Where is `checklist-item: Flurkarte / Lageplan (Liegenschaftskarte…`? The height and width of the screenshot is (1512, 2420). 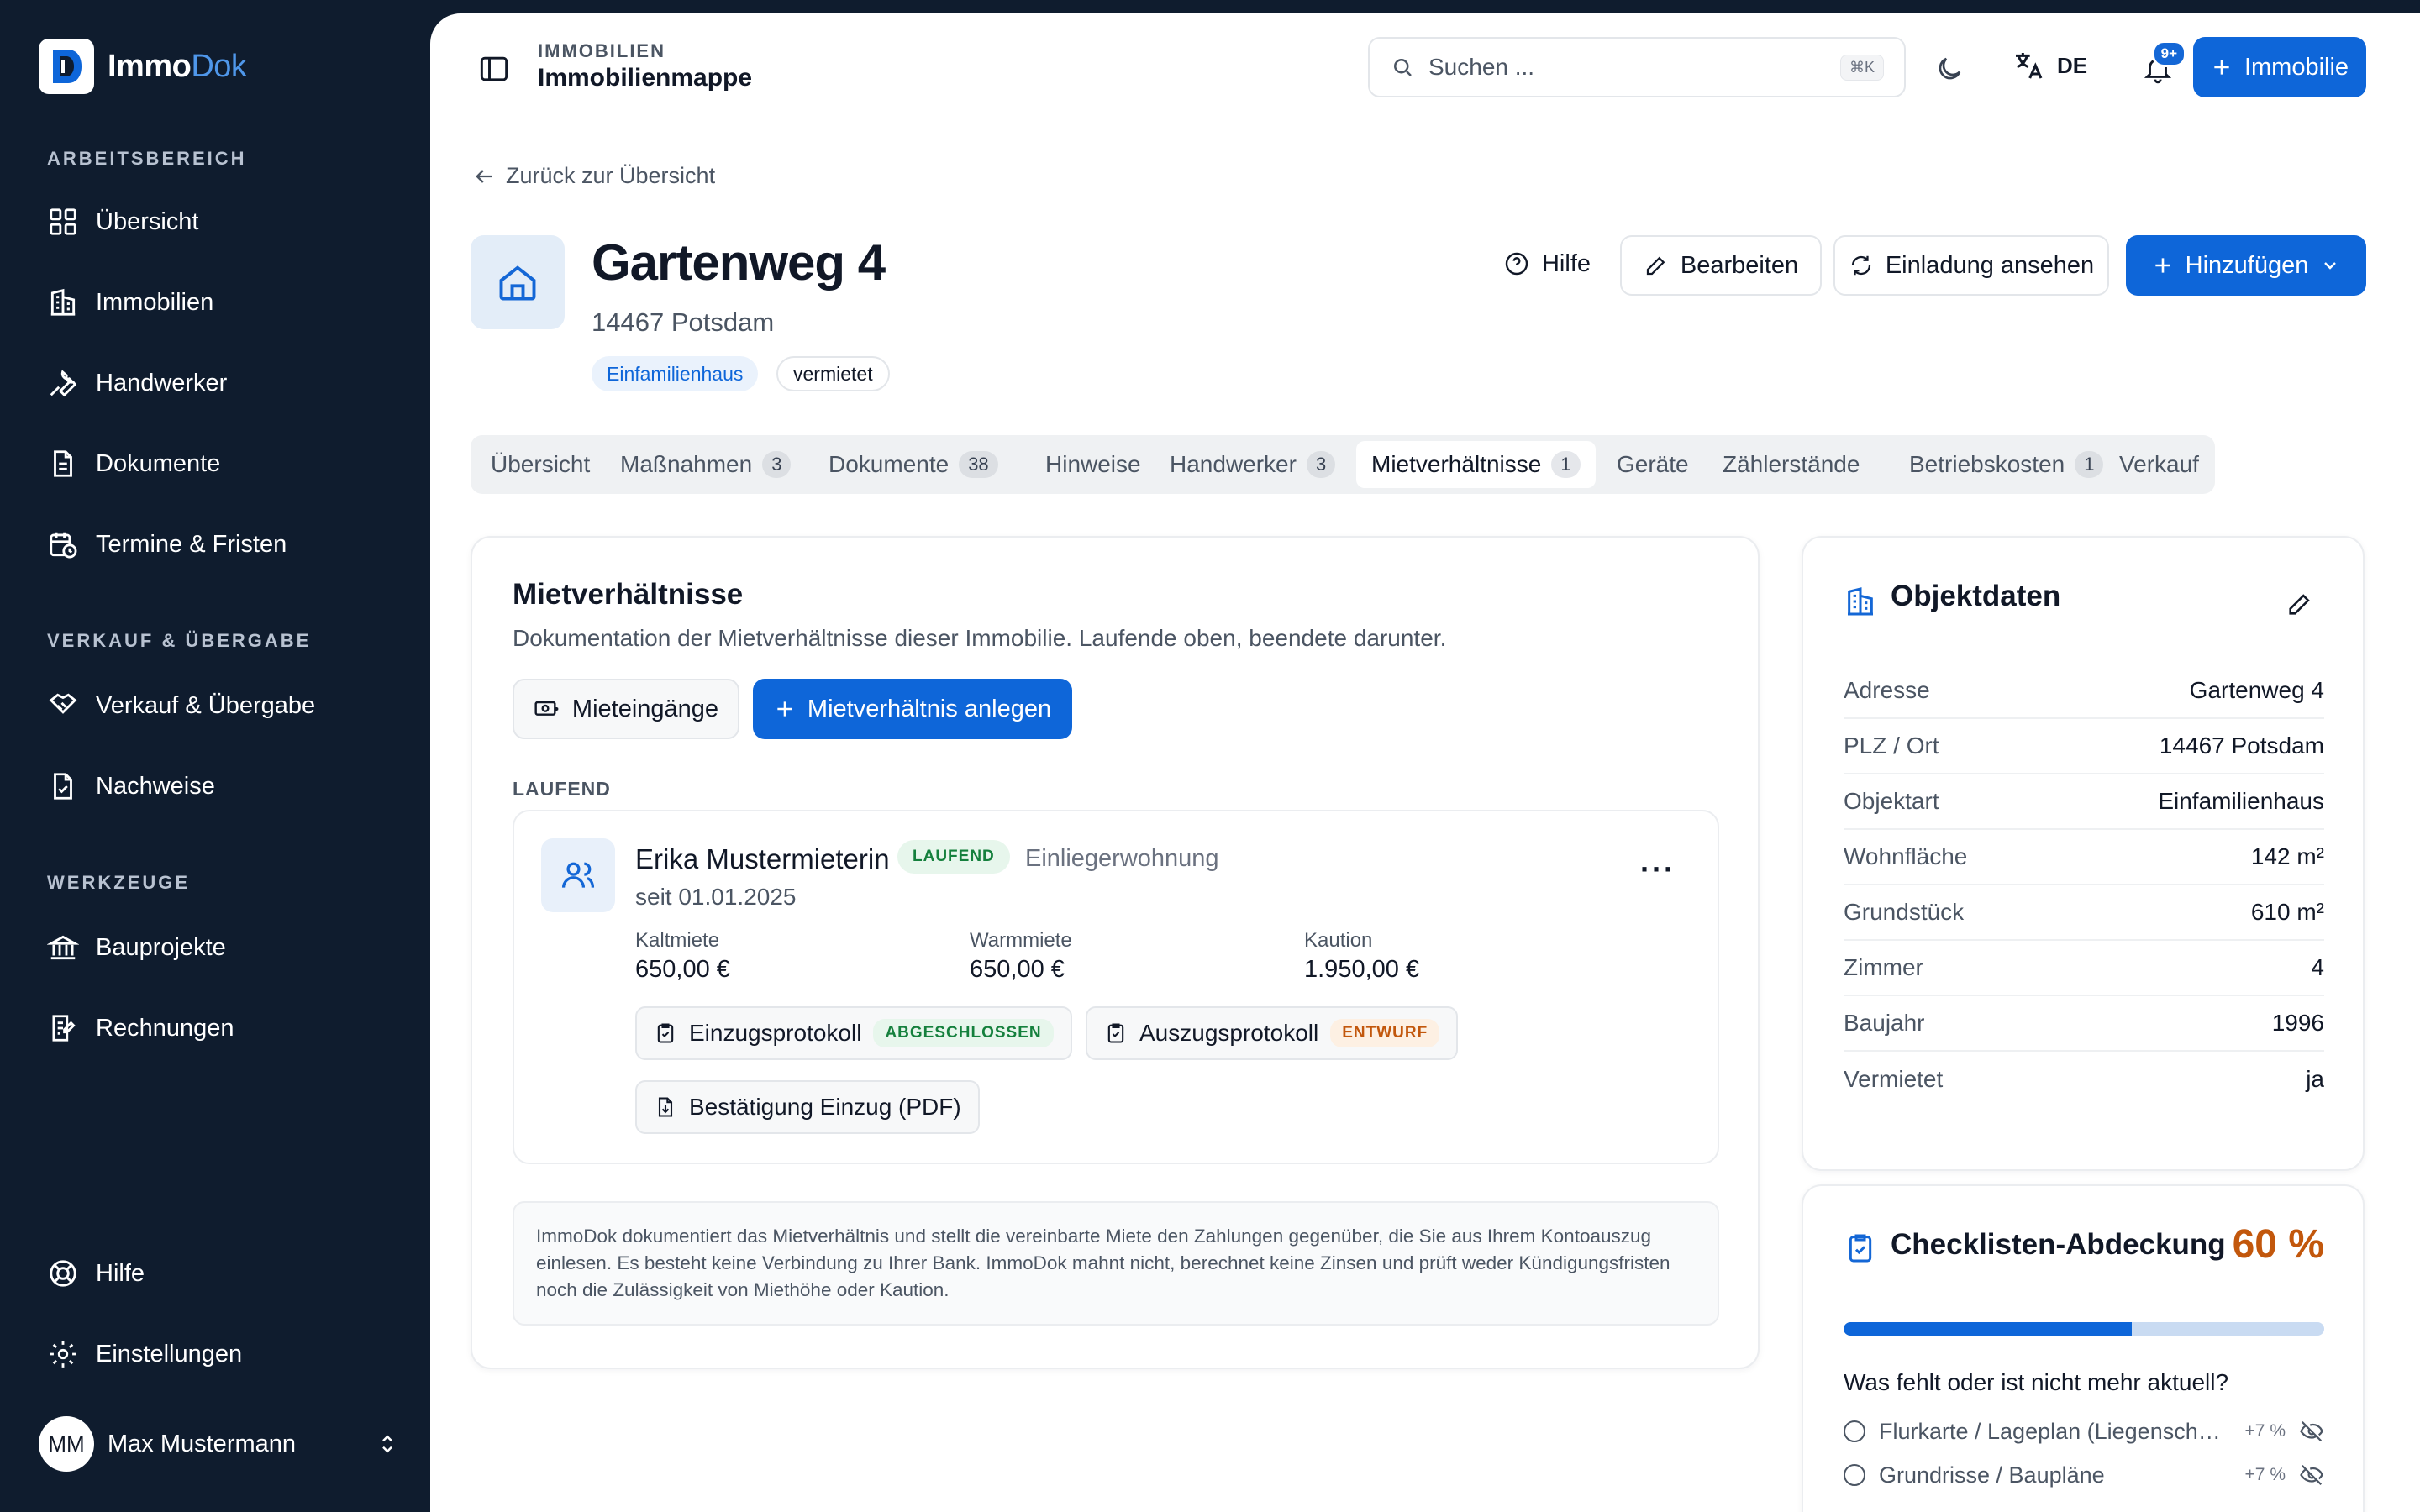 checklist-item: Flurkarte / Lageplan (Liegenschaftskarte… is located at coordinates (2084, 1431).